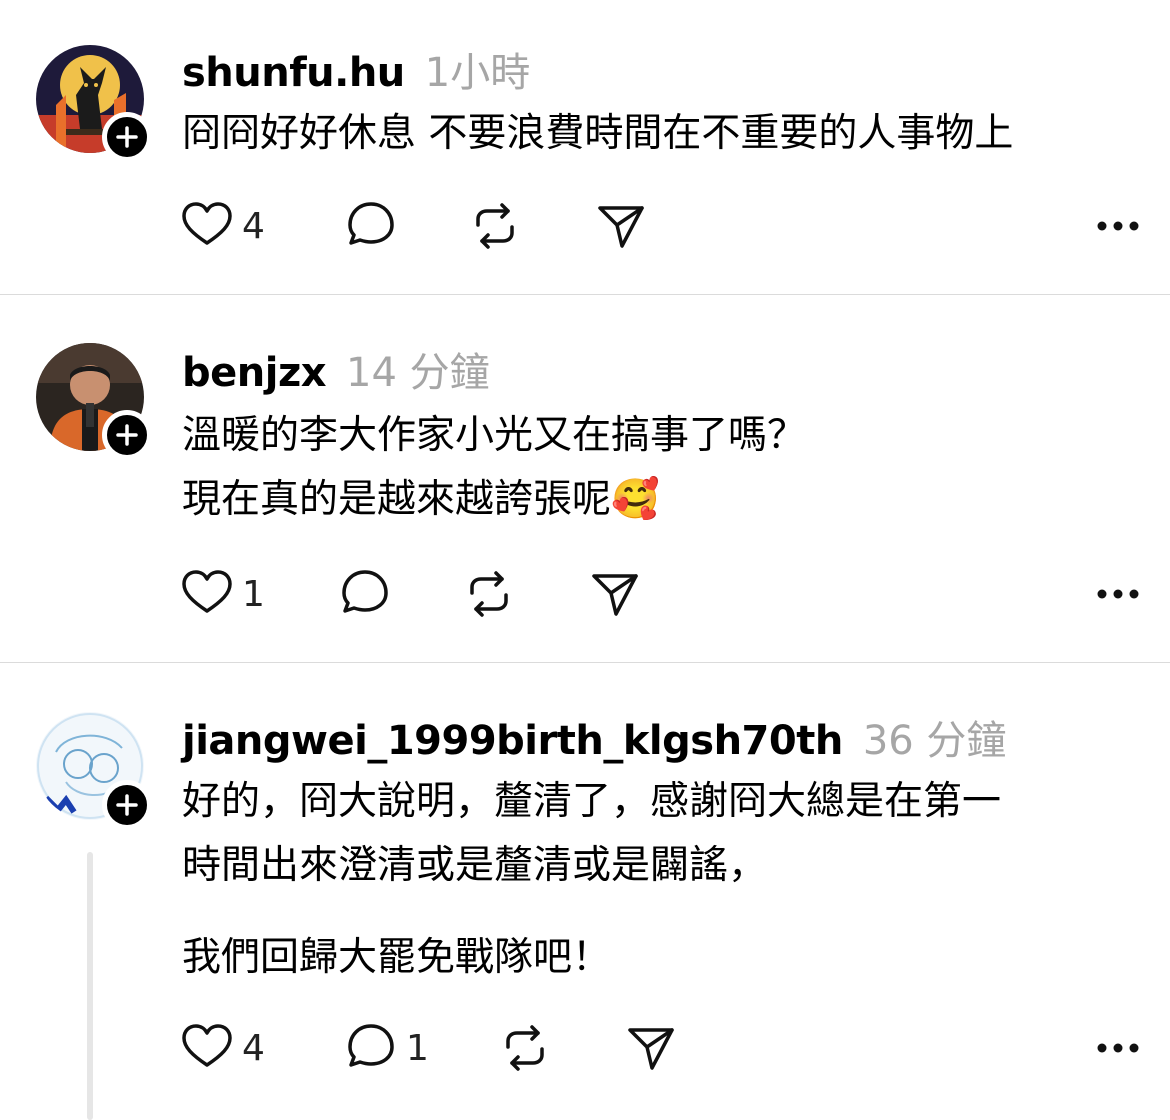 This screenshot has width=1170, height=1120. I want to click on repost-icon, so click(525, 1048).